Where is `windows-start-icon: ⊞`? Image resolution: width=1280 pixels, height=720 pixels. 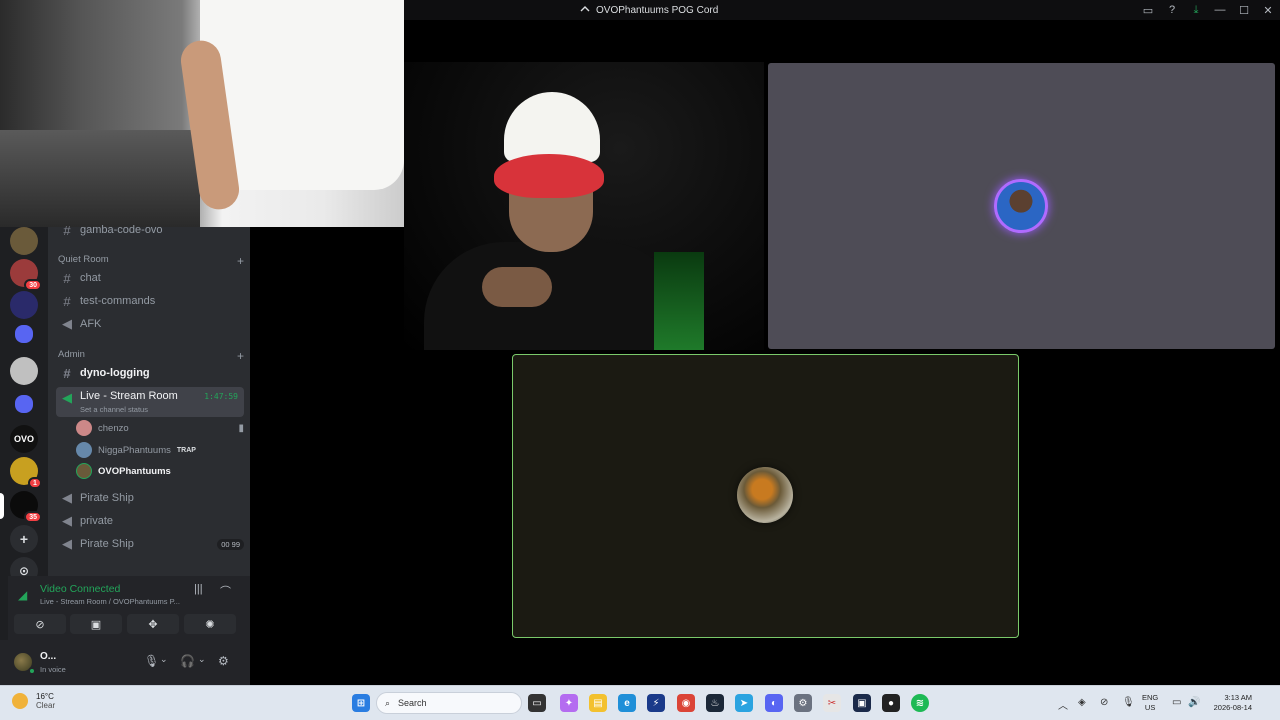
windows-start-icon: ⊞ is located at coordinates (361, 703).